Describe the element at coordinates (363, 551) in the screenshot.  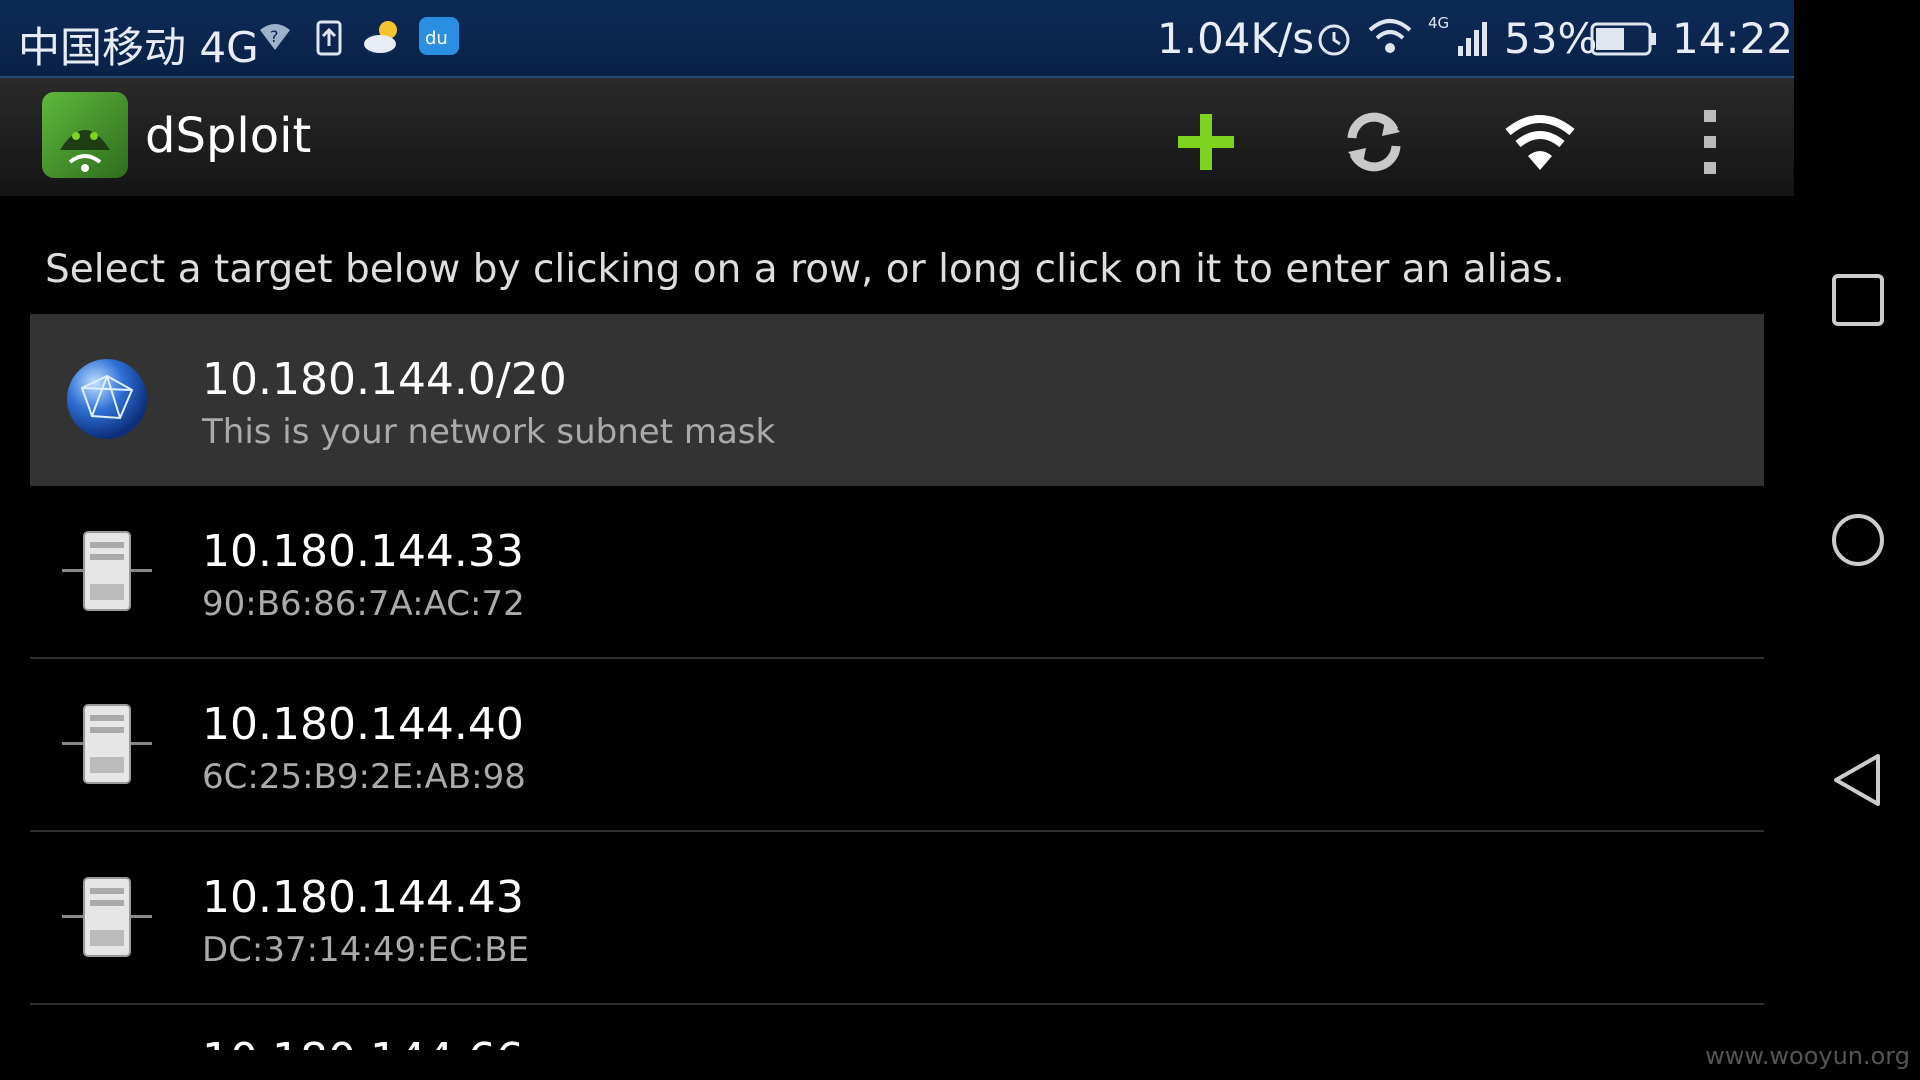
I see `target-address: 10.180.144.33` at that location.